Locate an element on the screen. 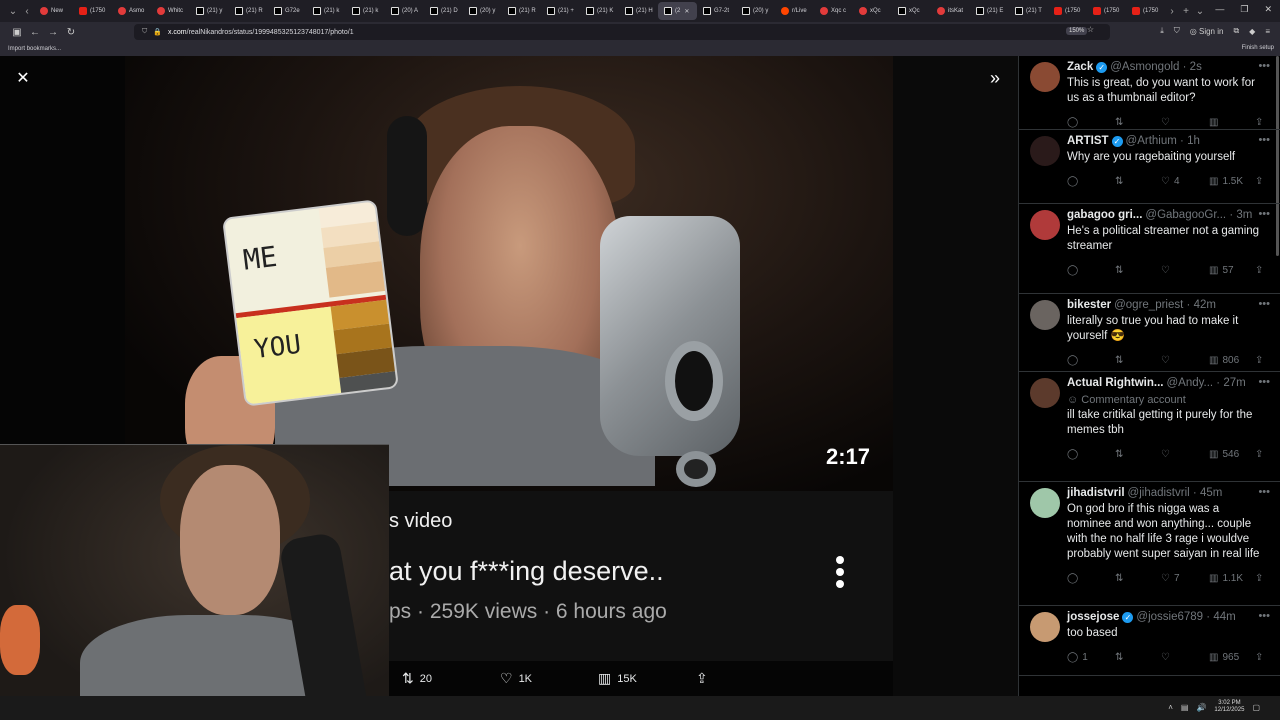 This screenshot has height=720, width=1280. browser-tab: (21) R is located at coordinates (248, 11).